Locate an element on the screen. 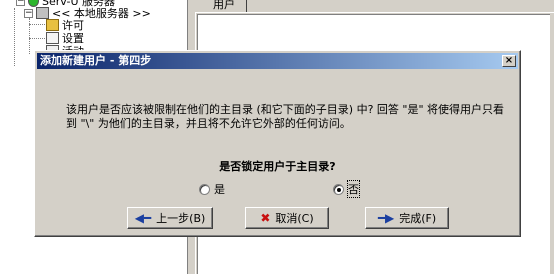 The width and height of the screenshot is (554, 274). tab-users: 用户 is located at coordinates (228, 6).